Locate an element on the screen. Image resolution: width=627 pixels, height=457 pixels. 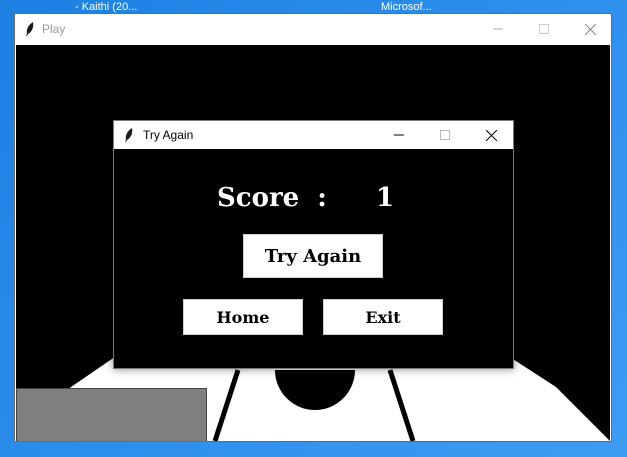
home-button: Home is located at coordinates (243, 317).